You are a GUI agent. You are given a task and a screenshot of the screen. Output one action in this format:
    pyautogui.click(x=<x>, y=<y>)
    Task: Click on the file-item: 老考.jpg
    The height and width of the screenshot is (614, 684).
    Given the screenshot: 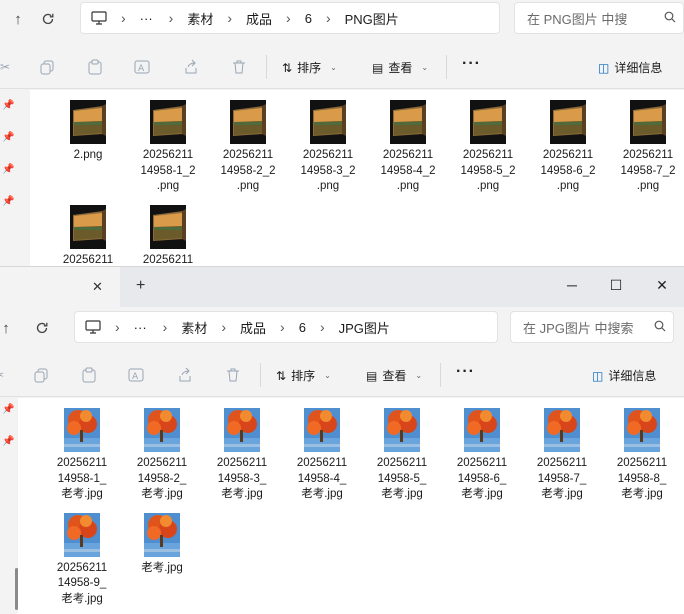 What is the action you would take?
    pyautogui.click(x=162, y=558)
    